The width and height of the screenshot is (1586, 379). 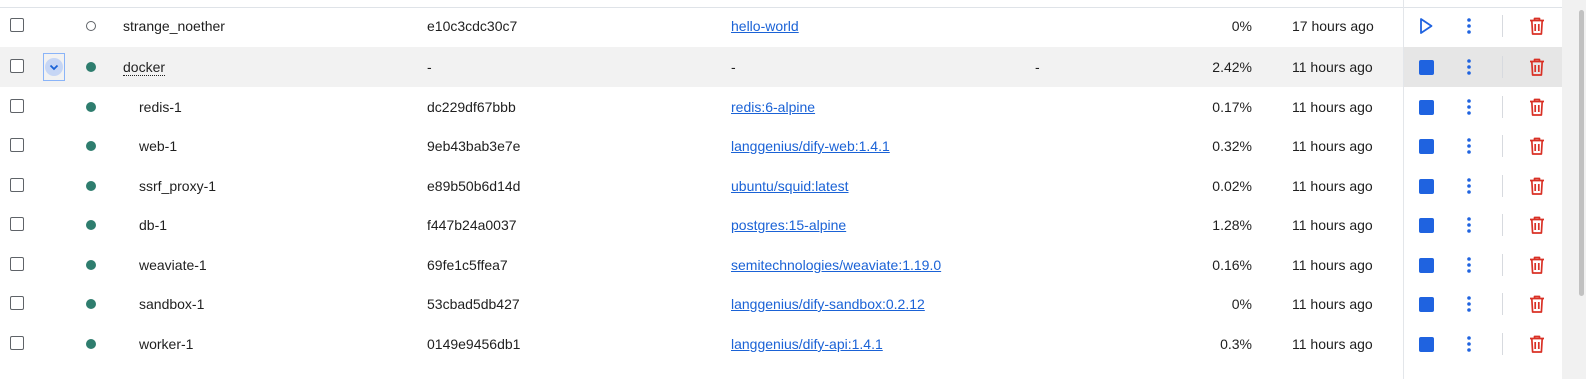 I want to click on image-cell: langgenius/dify-web:1.4.1, so click(x=810, y=146).